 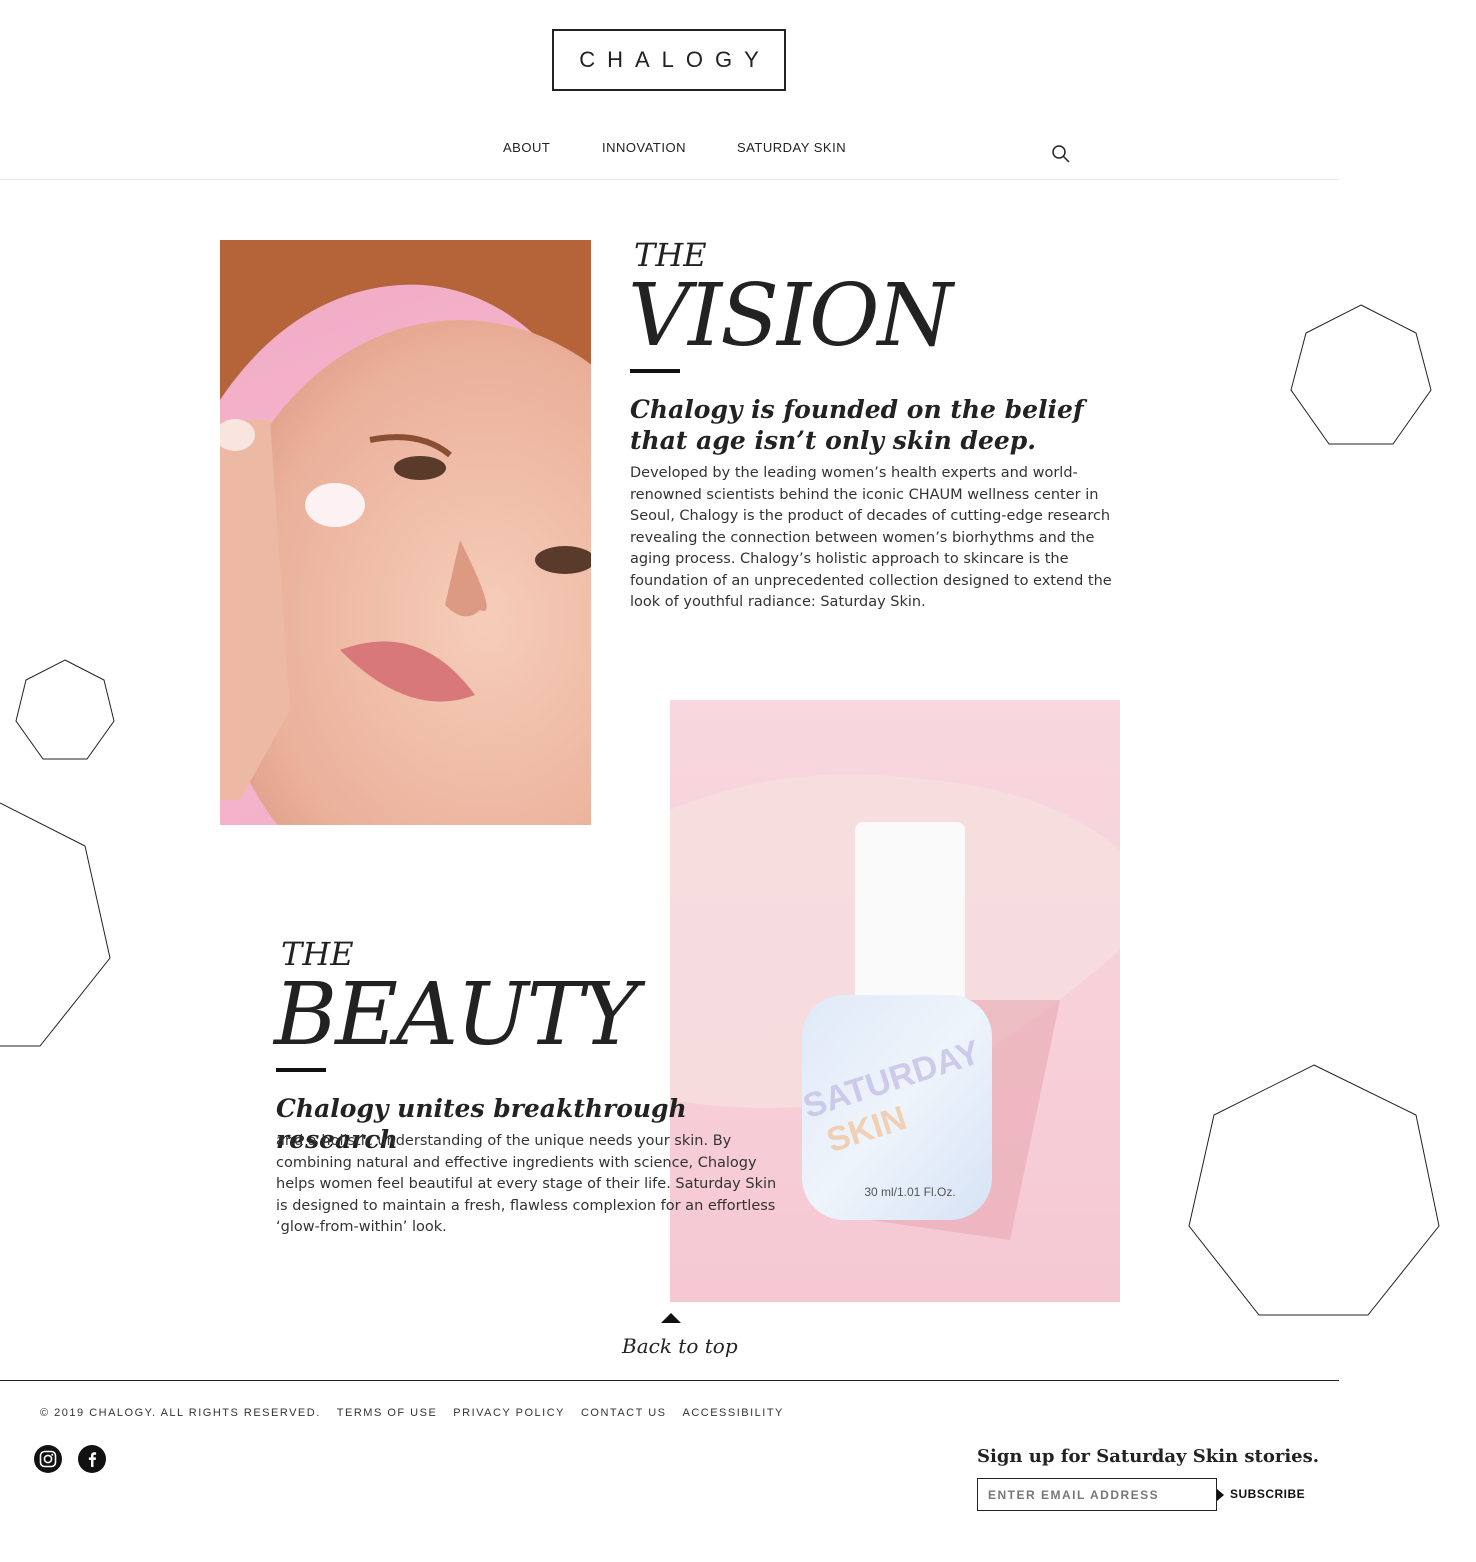 I want to click on product-volume-label: 30 ml/1.01 Fl.Oz., so click(x=909, y=1192).